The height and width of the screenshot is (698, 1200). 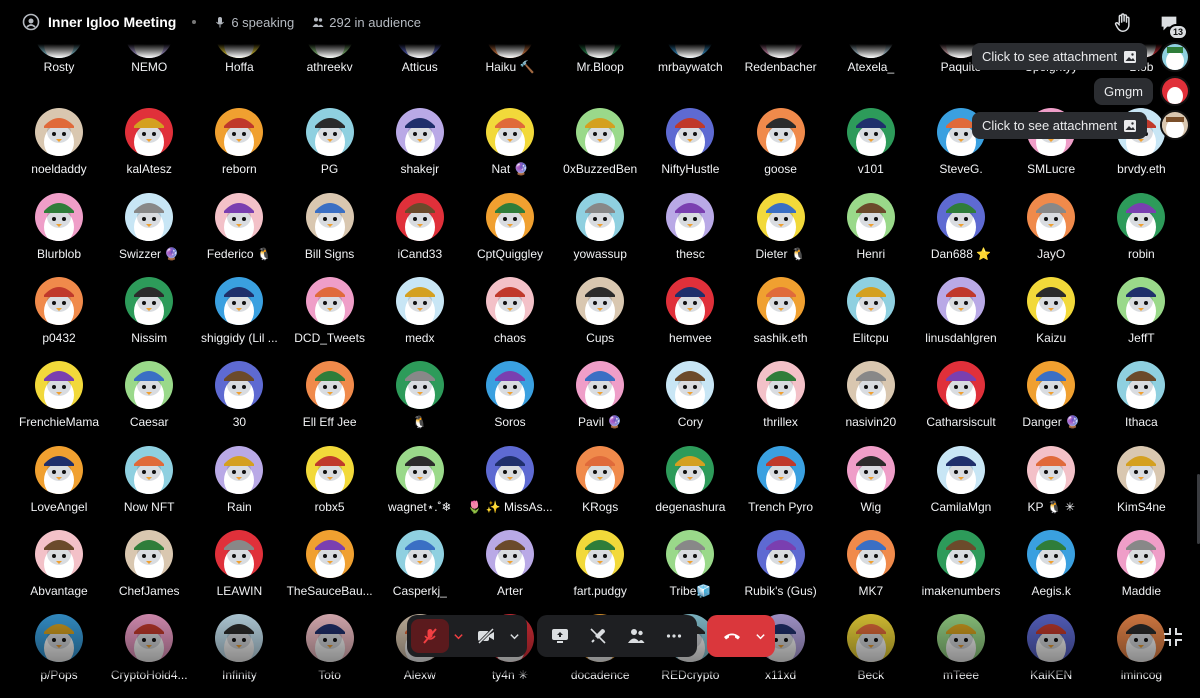 I want to click on participant-tile: Rubik's (Gus), so click(x=781, y=571).